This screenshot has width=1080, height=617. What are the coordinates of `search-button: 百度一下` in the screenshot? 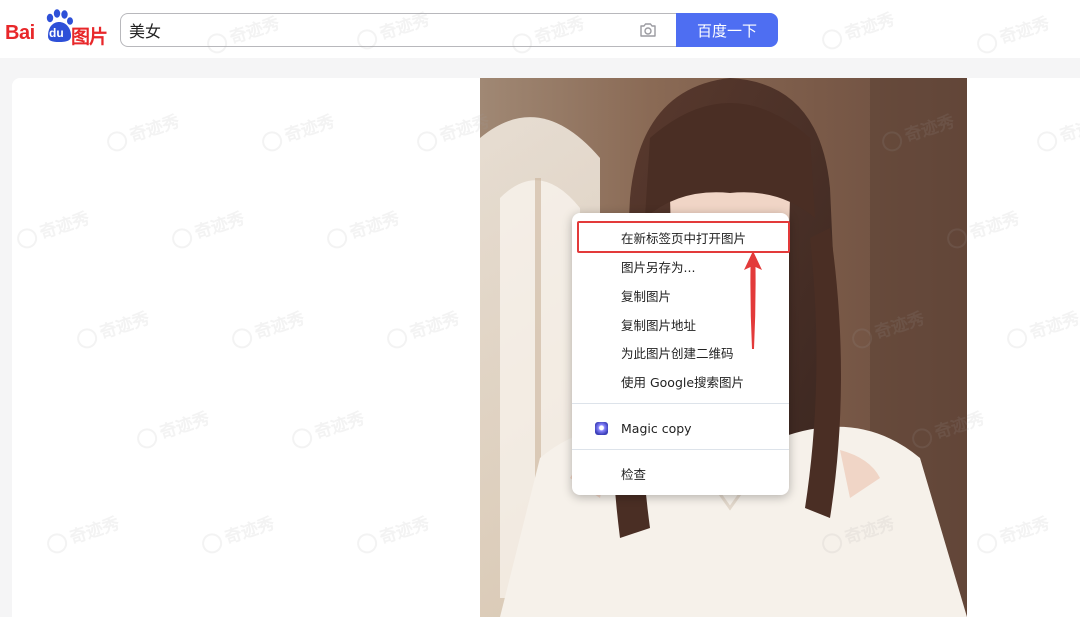 It's located at (727, 30).